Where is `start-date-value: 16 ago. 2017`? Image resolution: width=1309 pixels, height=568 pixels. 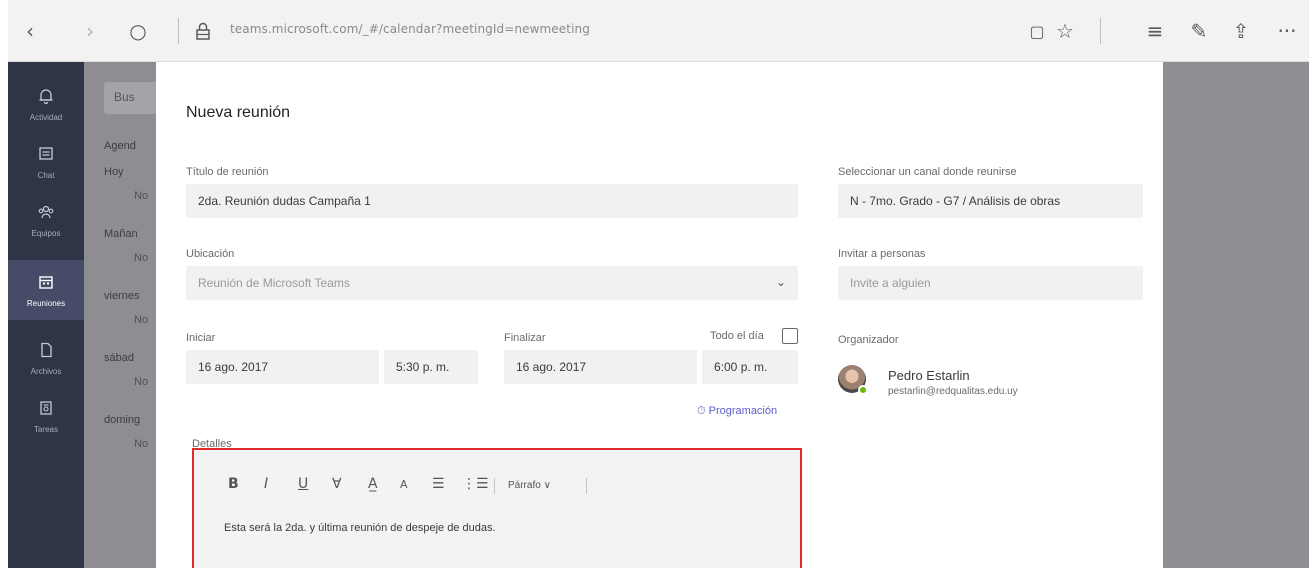 start-date-value: 16 ago. 2017 is located at coordinates (233, 367).